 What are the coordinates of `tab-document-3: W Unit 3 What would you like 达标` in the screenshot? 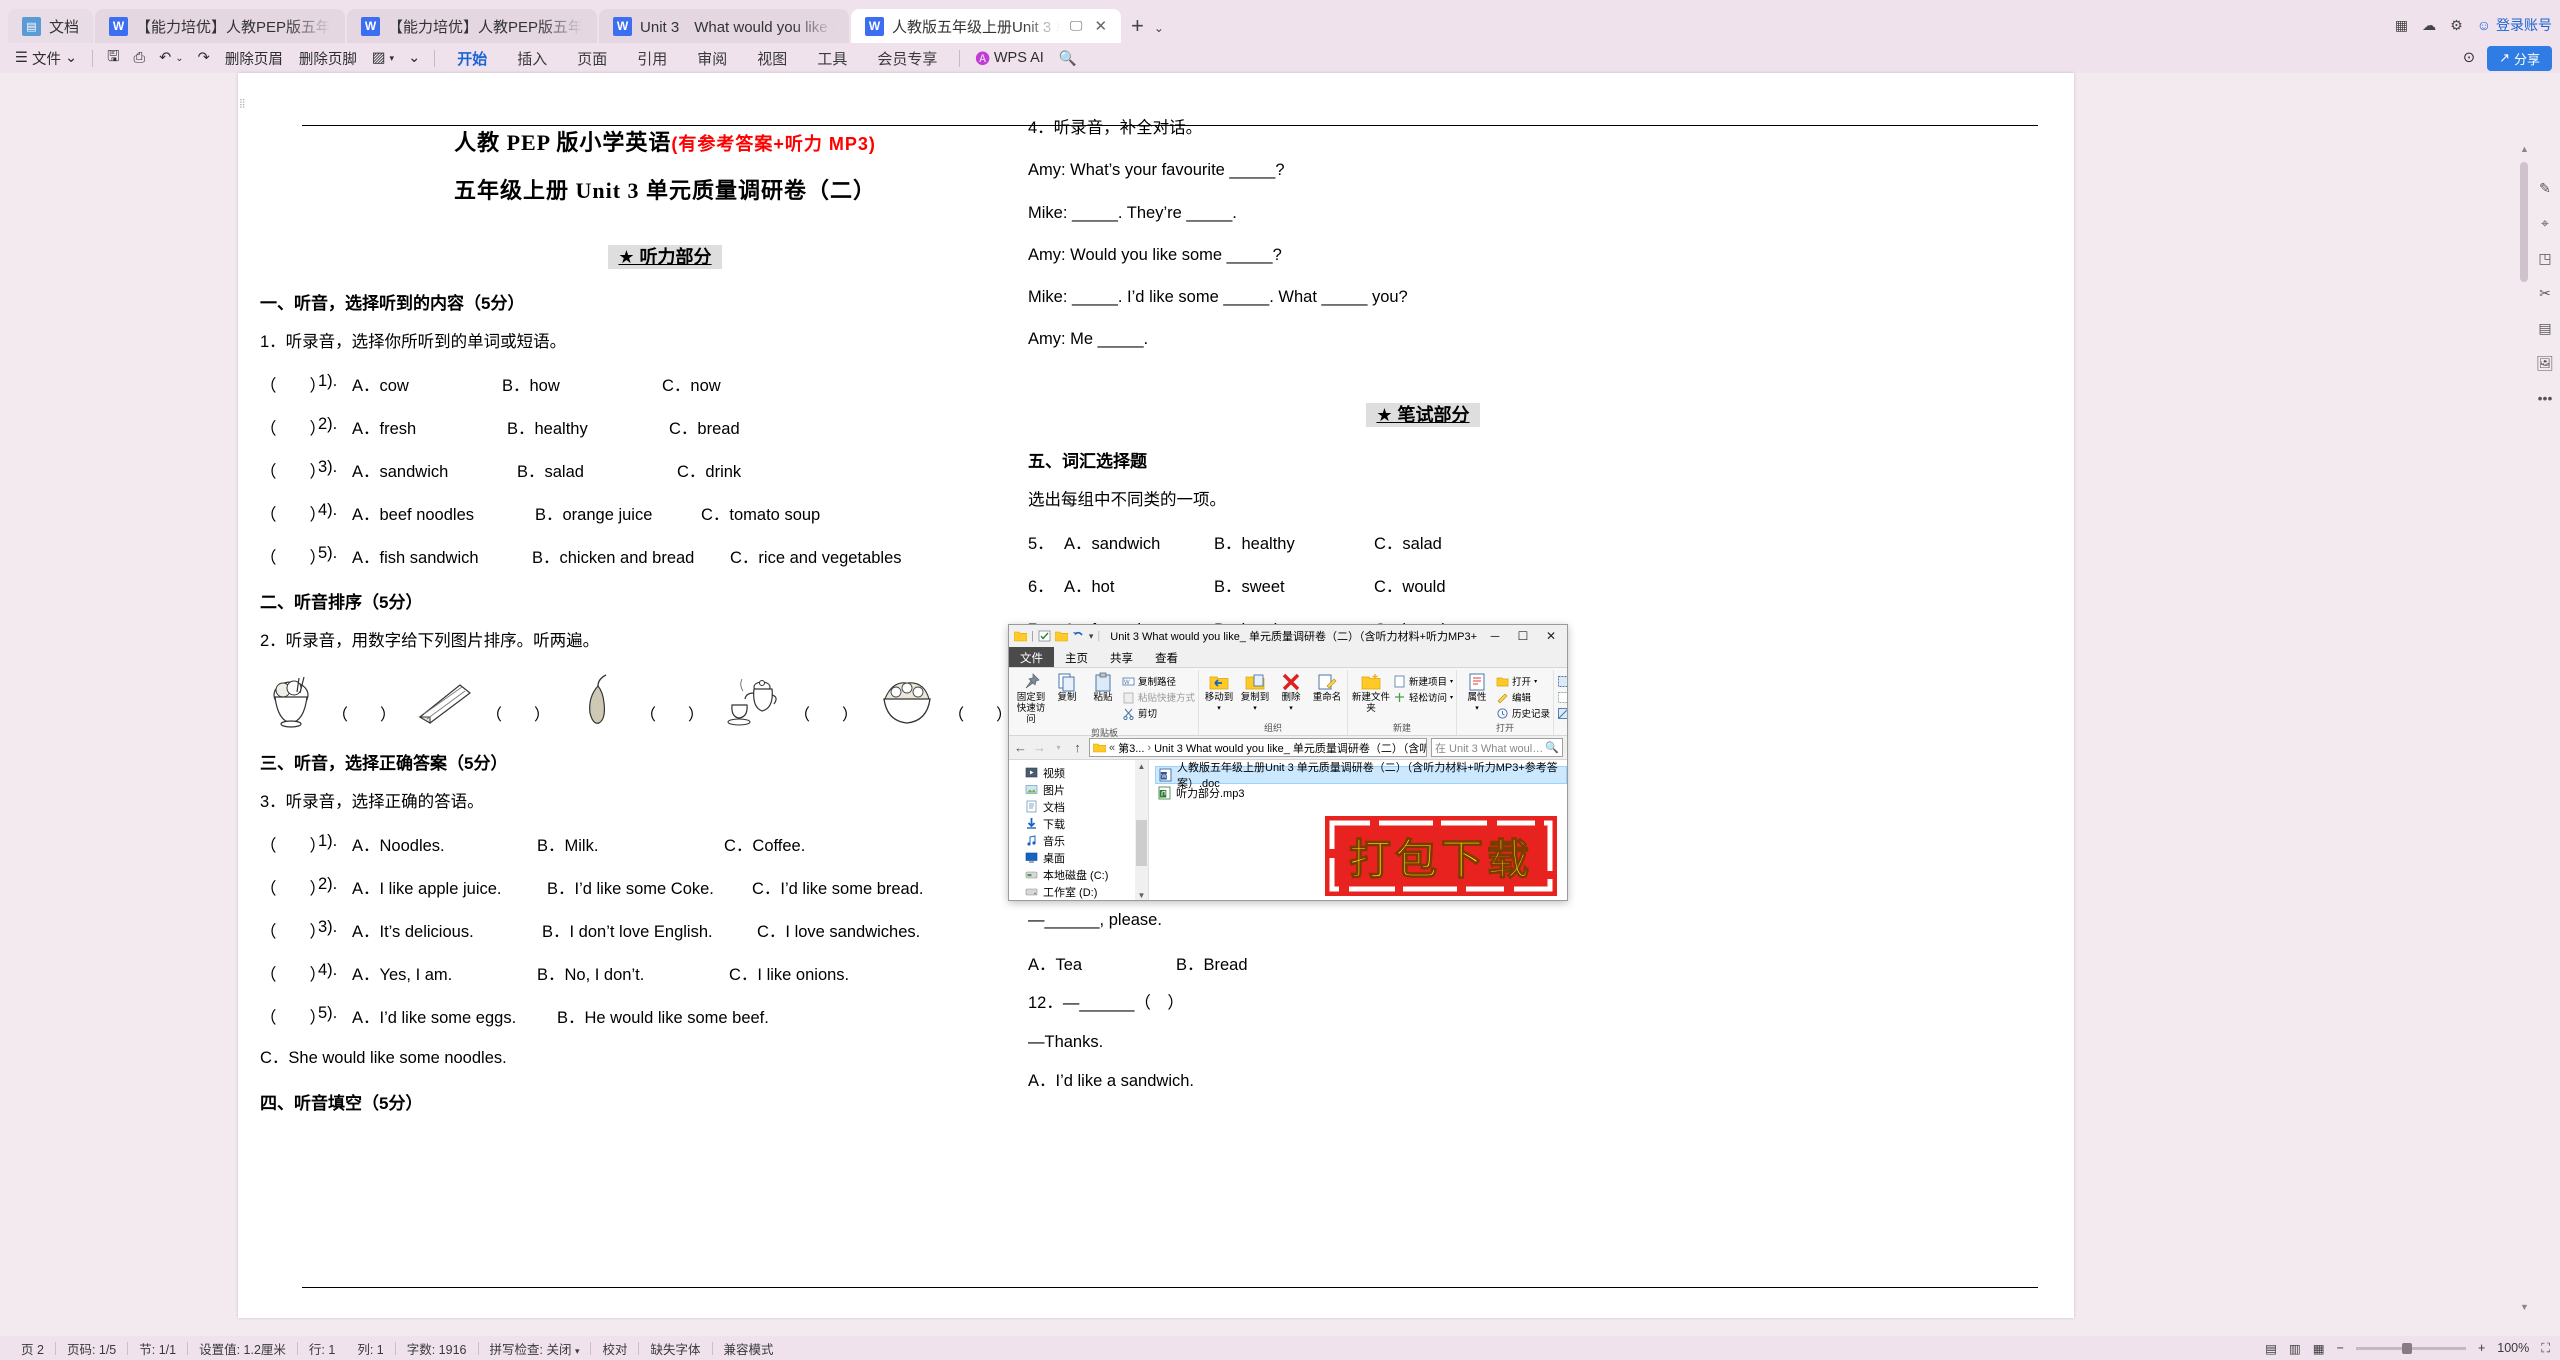 It's located at (724, 26).